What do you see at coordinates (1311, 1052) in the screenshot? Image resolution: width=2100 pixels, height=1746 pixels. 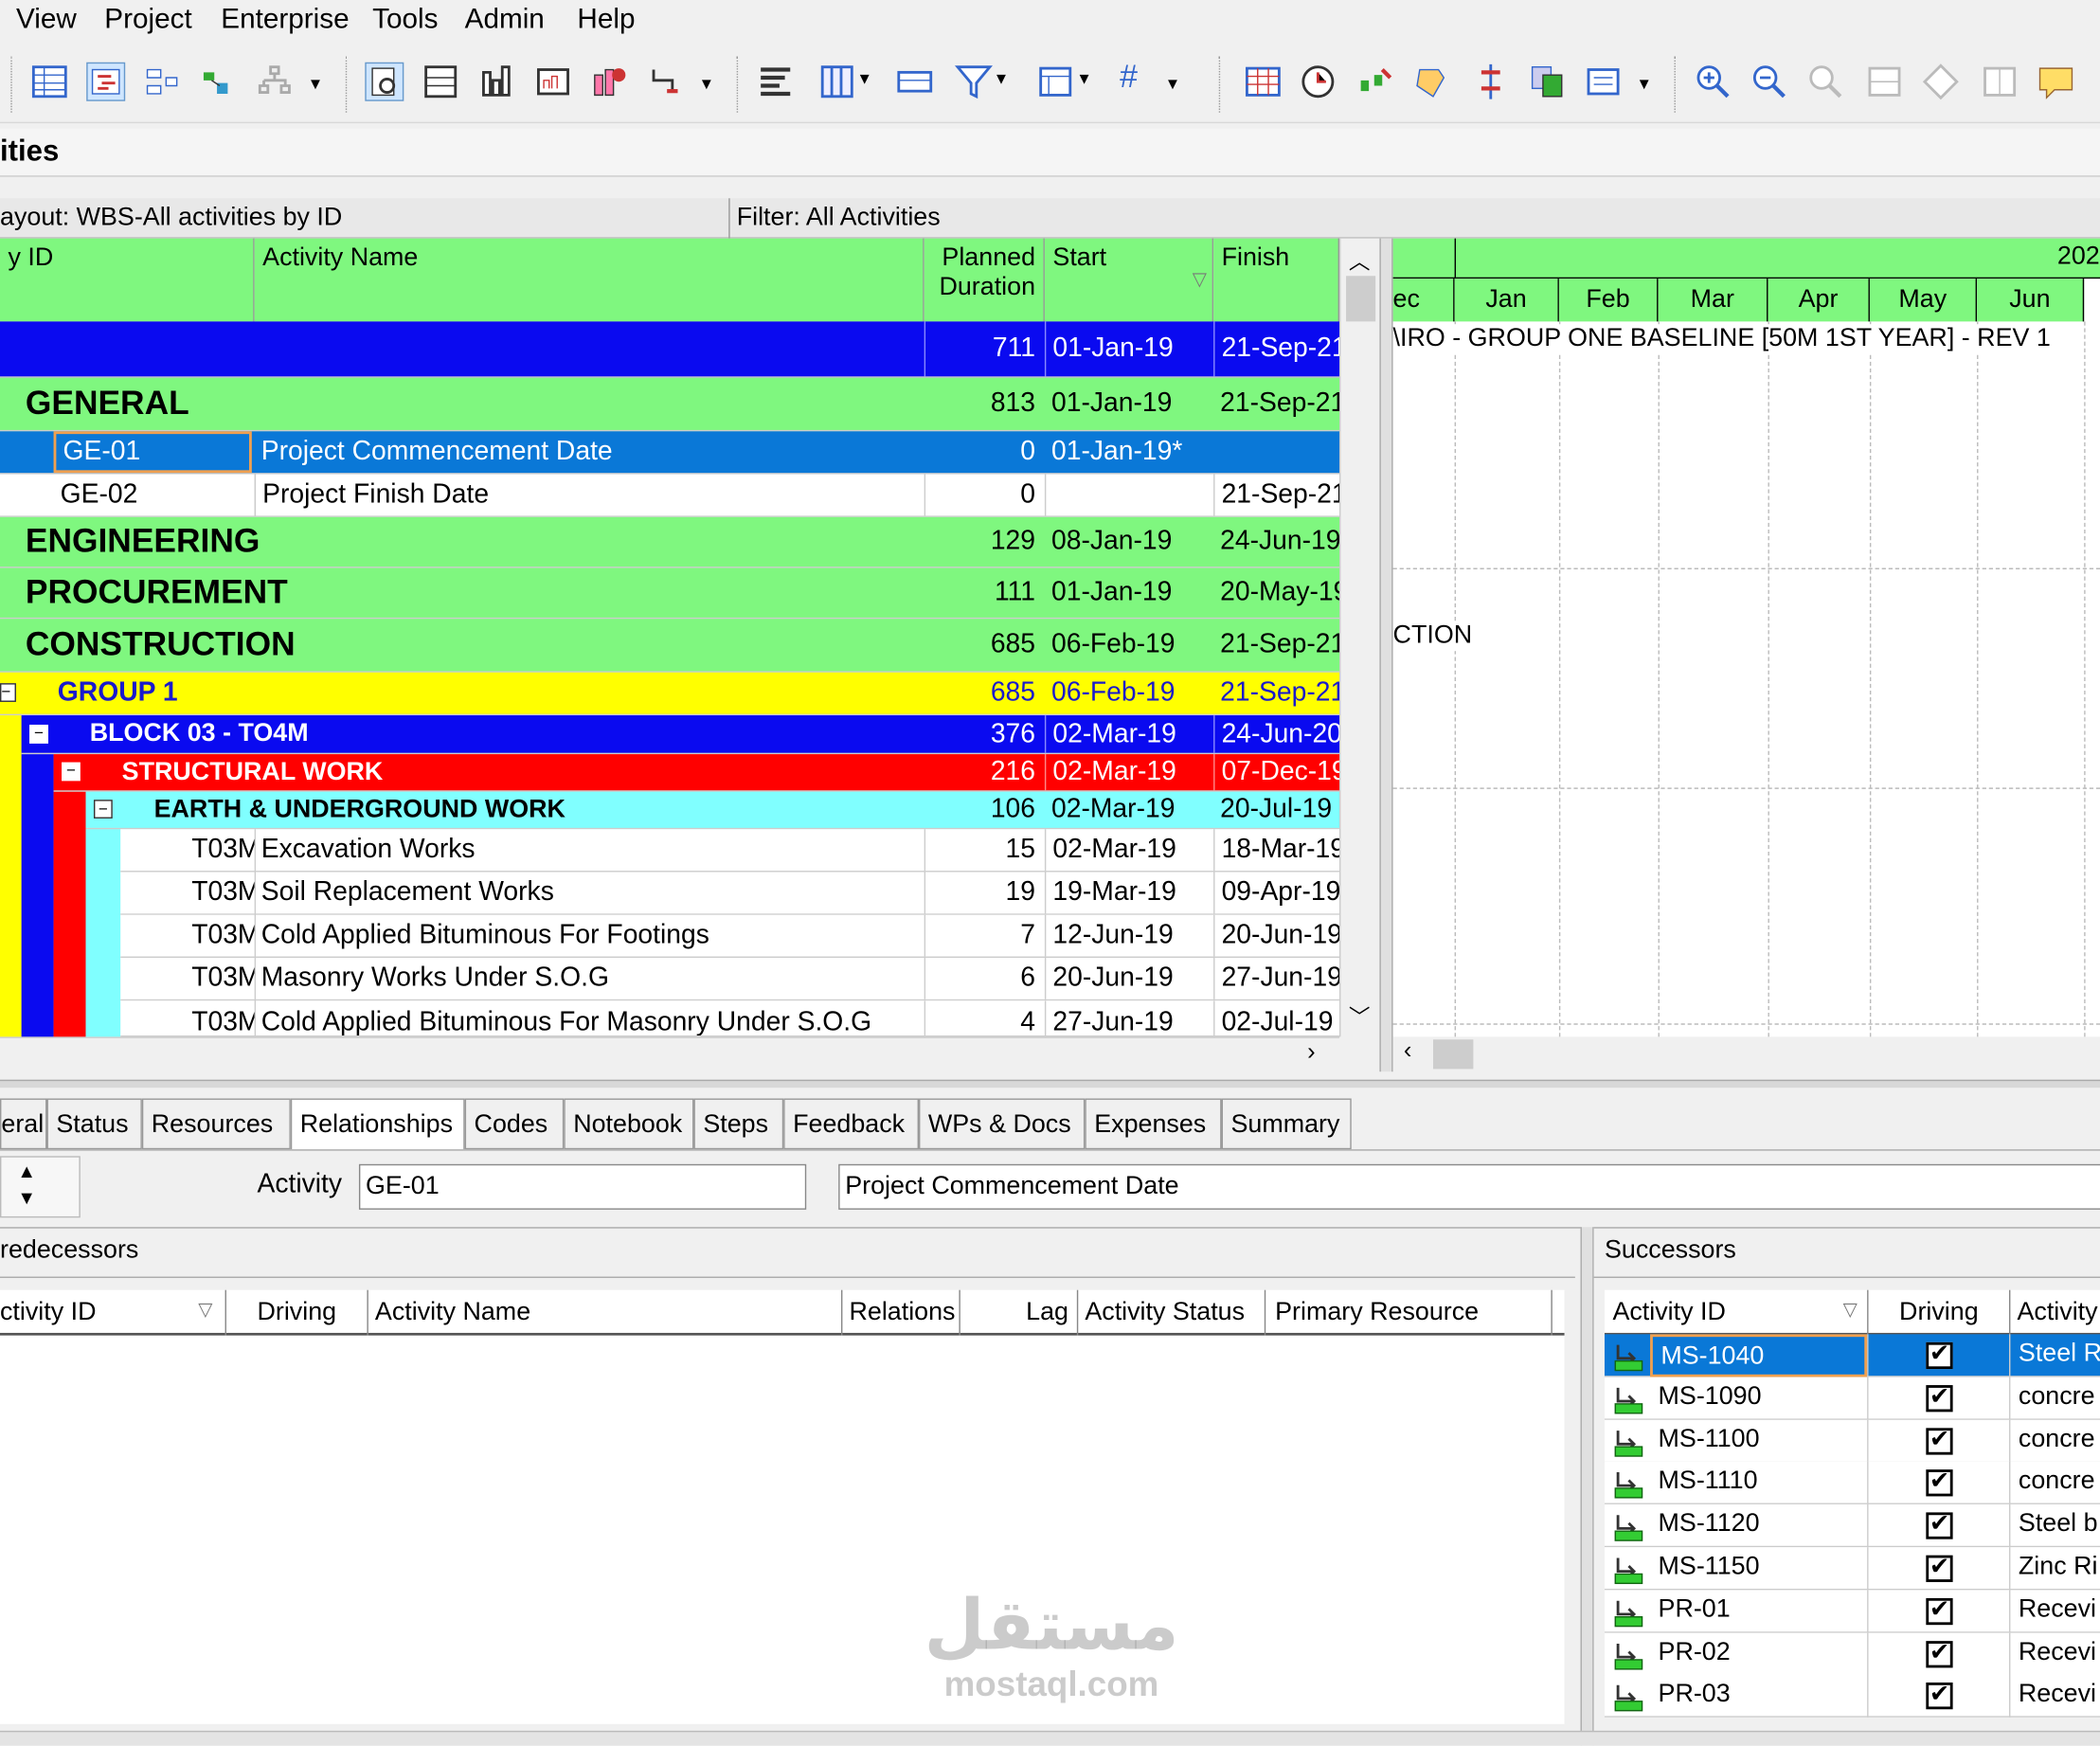 I see `scroll-right-icon: ›` at bounding box center [1311, 1052].